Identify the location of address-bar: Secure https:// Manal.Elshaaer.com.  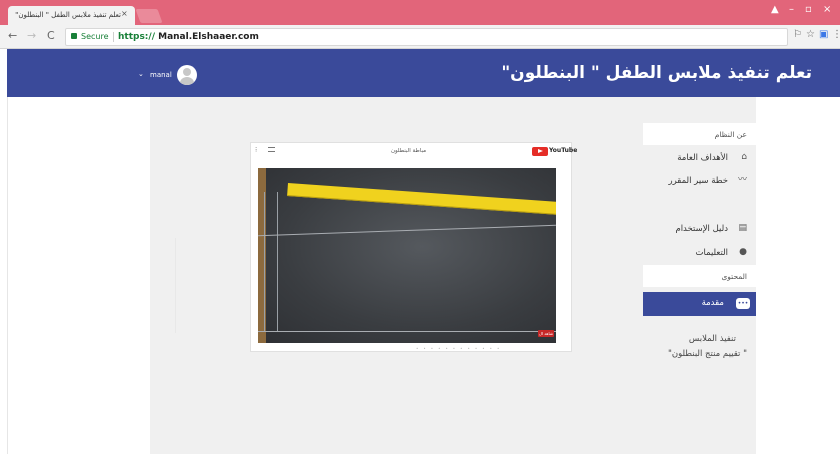
(426, 37).